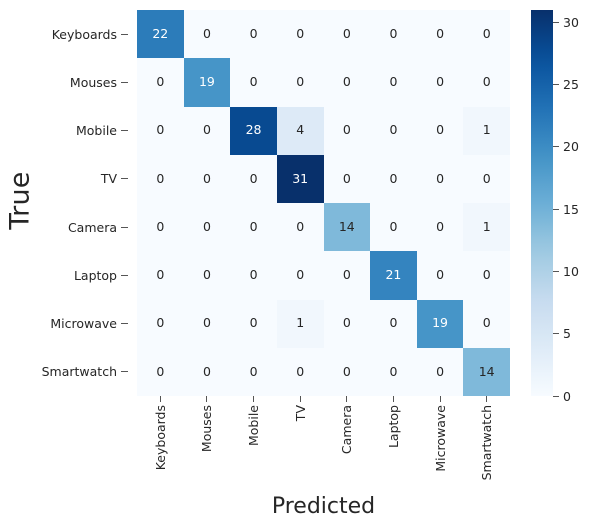  Describe the element at coordinates (393, 444) in the screenshot. I see `x-tick-label: Laptop` at that location.